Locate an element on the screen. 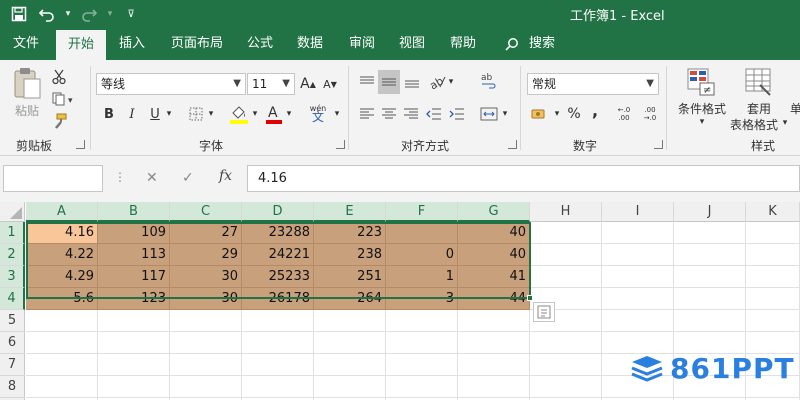 This screenshot has height=400, width=800. tab-search: 搜索 is located at coordinates (542, 44).